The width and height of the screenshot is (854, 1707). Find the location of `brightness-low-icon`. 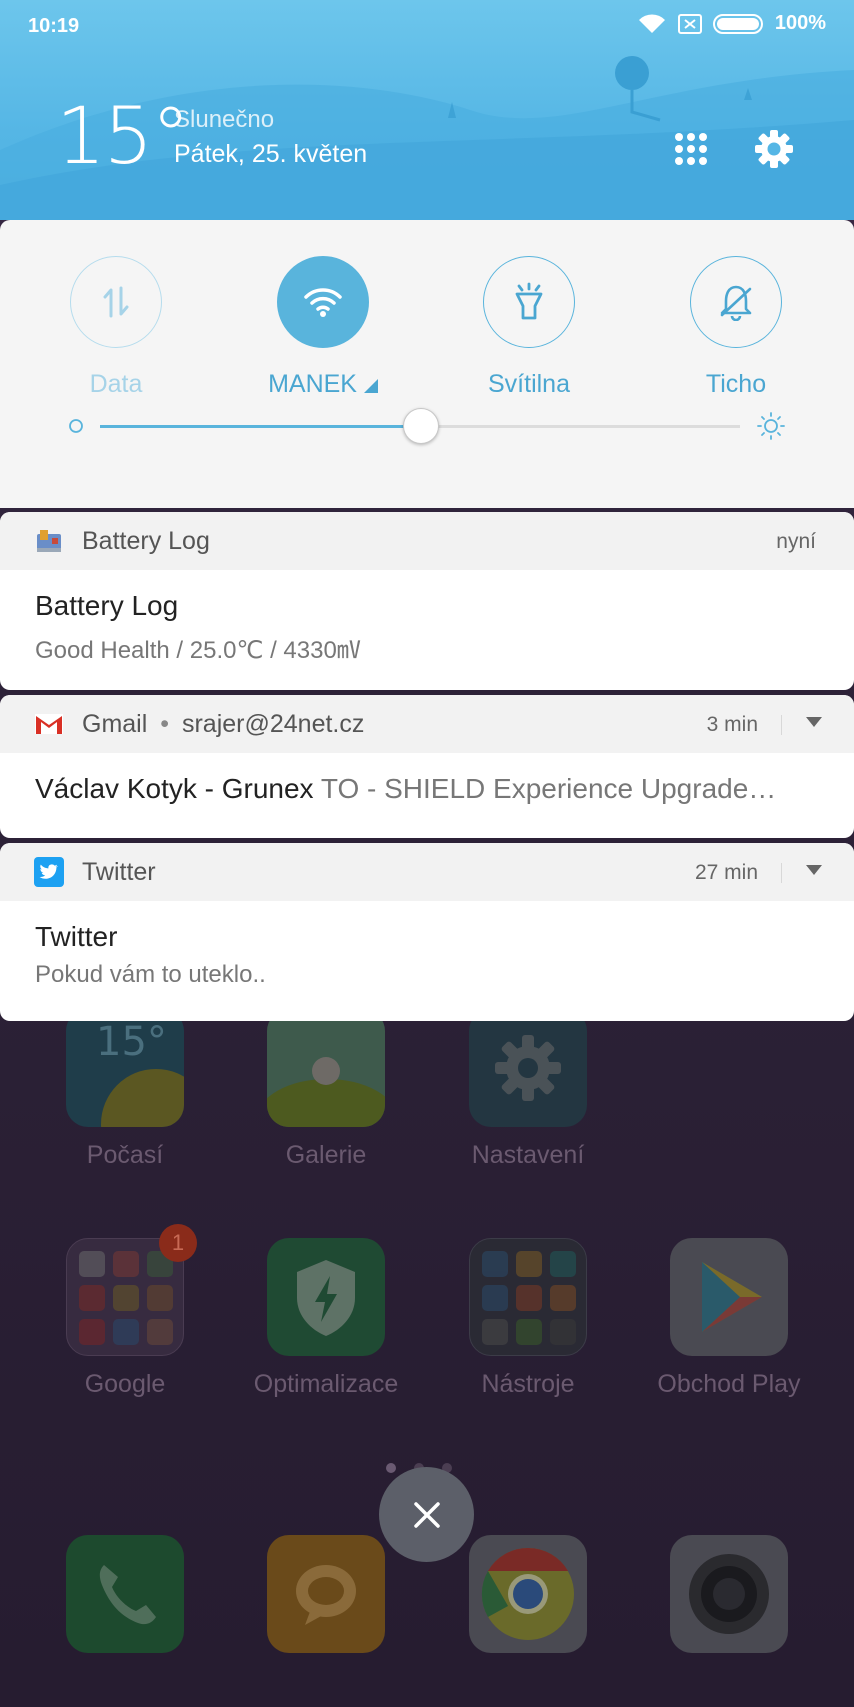

brightness-low-icon is located at coordinates (76, 426).